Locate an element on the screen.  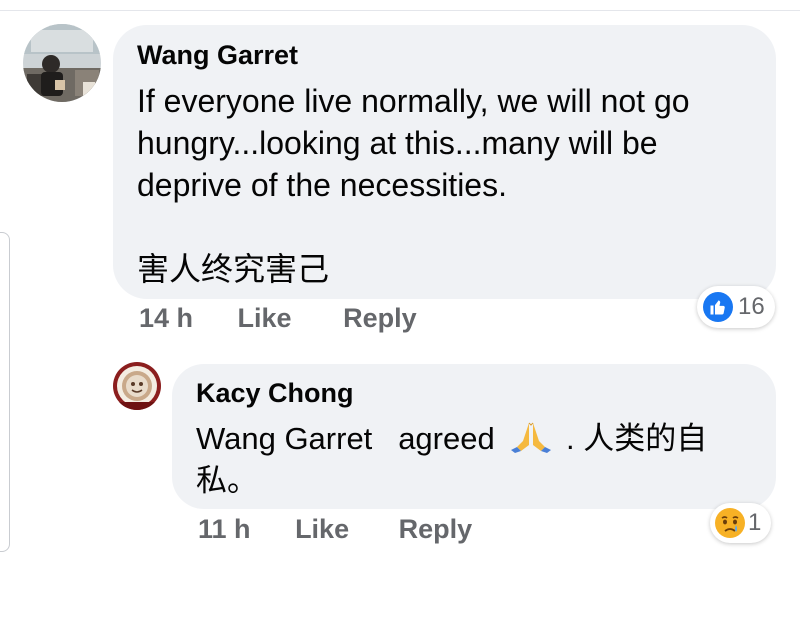
reply-author: Kacy Chong is located at coordinates (275, 393).